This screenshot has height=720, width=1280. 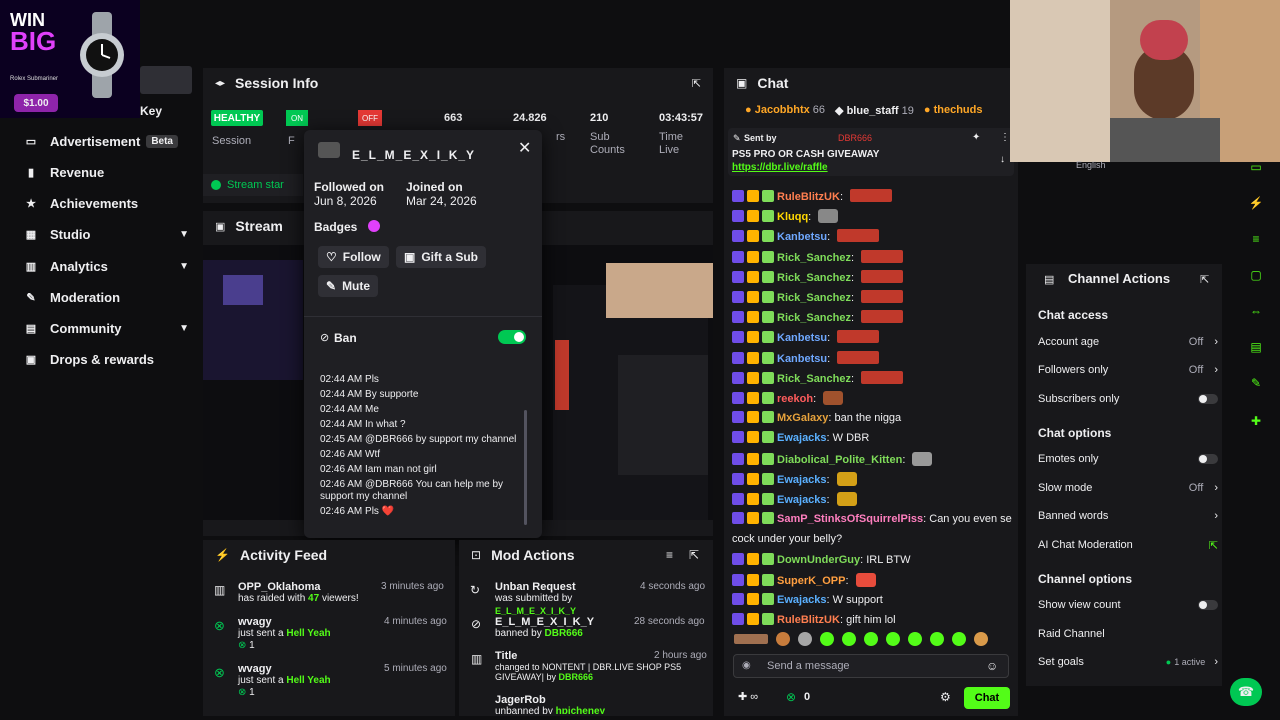 What do you see at coordinates (1128, 399) in the screenshot?
I see `subscribers-only-row: Subscribers only` at bounding box center [1128, 399].